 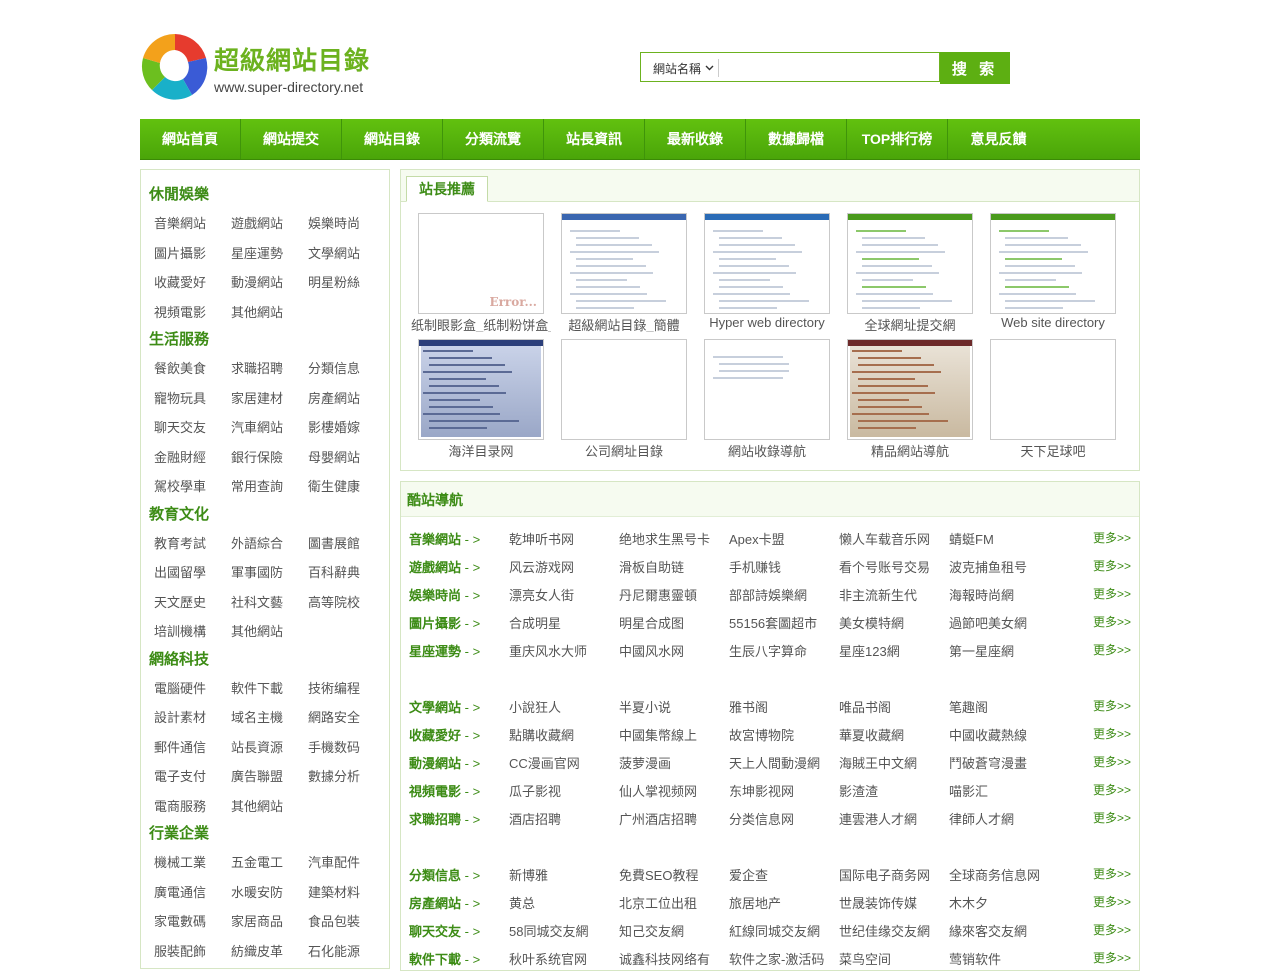 What do you see at coordinates (891, 874) in the screenshot?
I see `cool-site-link: 国际电子商务网` at bounding box center [891, 874].